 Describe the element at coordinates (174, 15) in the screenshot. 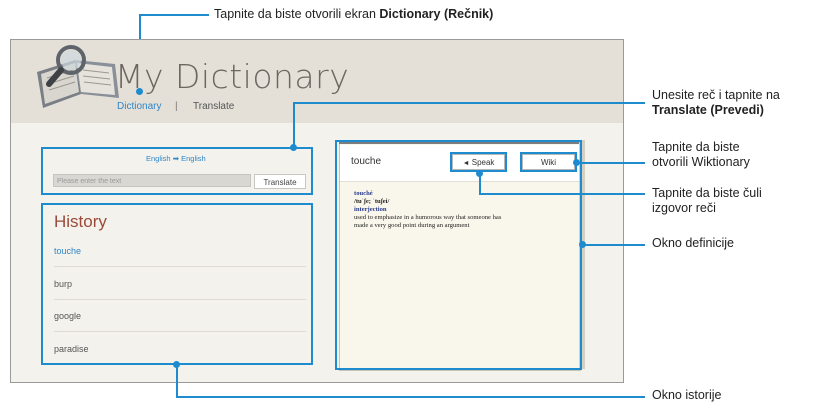

I see `top-callout-hline` at that location.